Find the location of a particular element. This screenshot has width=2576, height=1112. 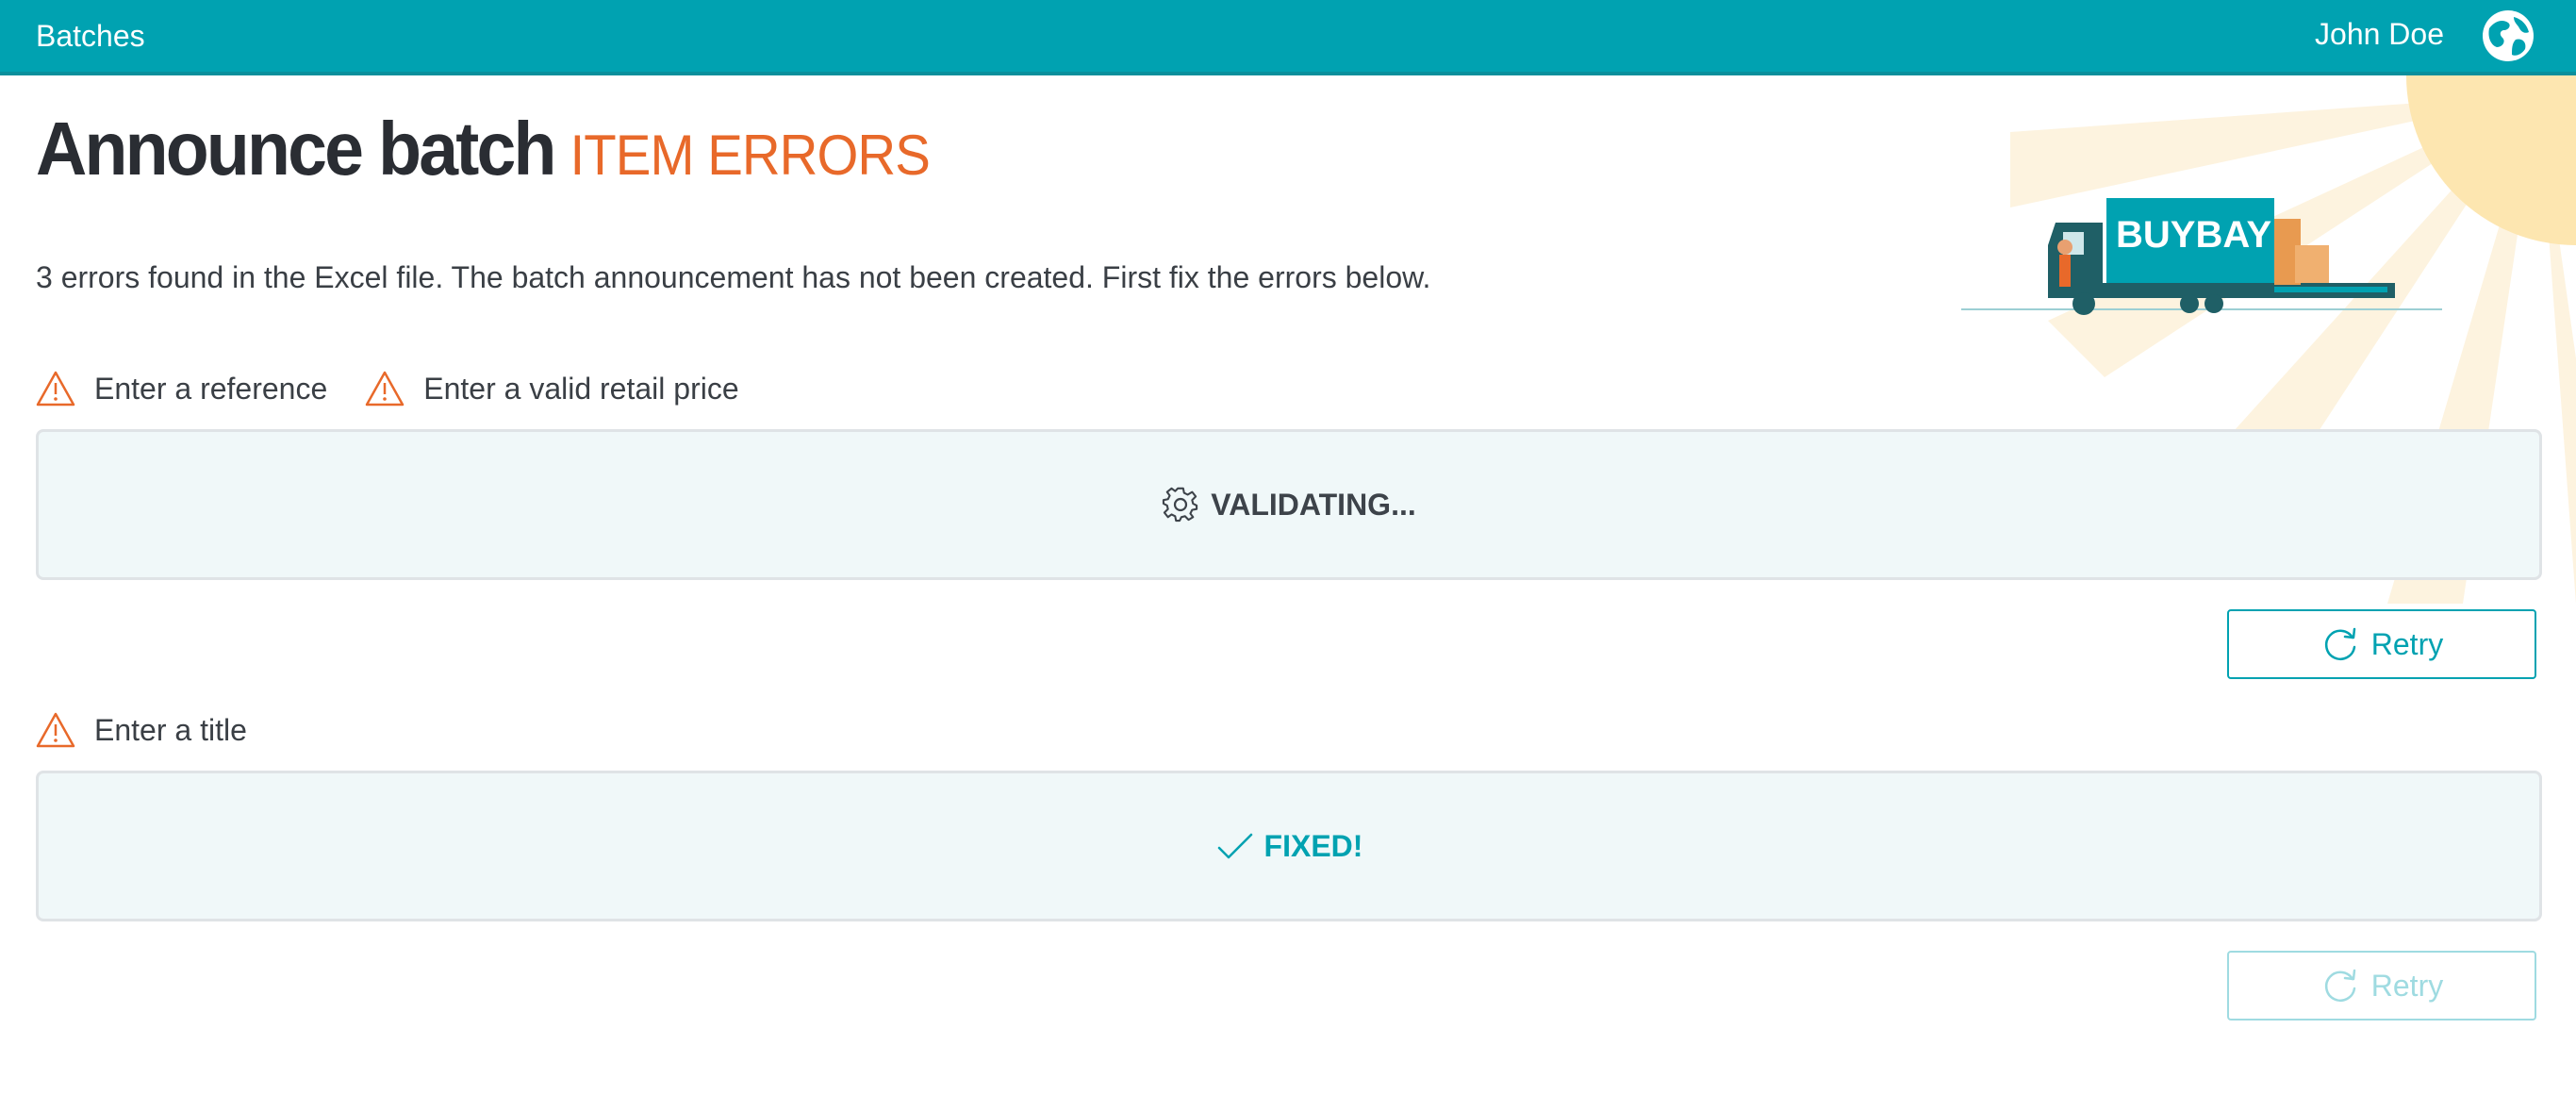

error-label: Enter a reference is located at coordinates (211, 388).